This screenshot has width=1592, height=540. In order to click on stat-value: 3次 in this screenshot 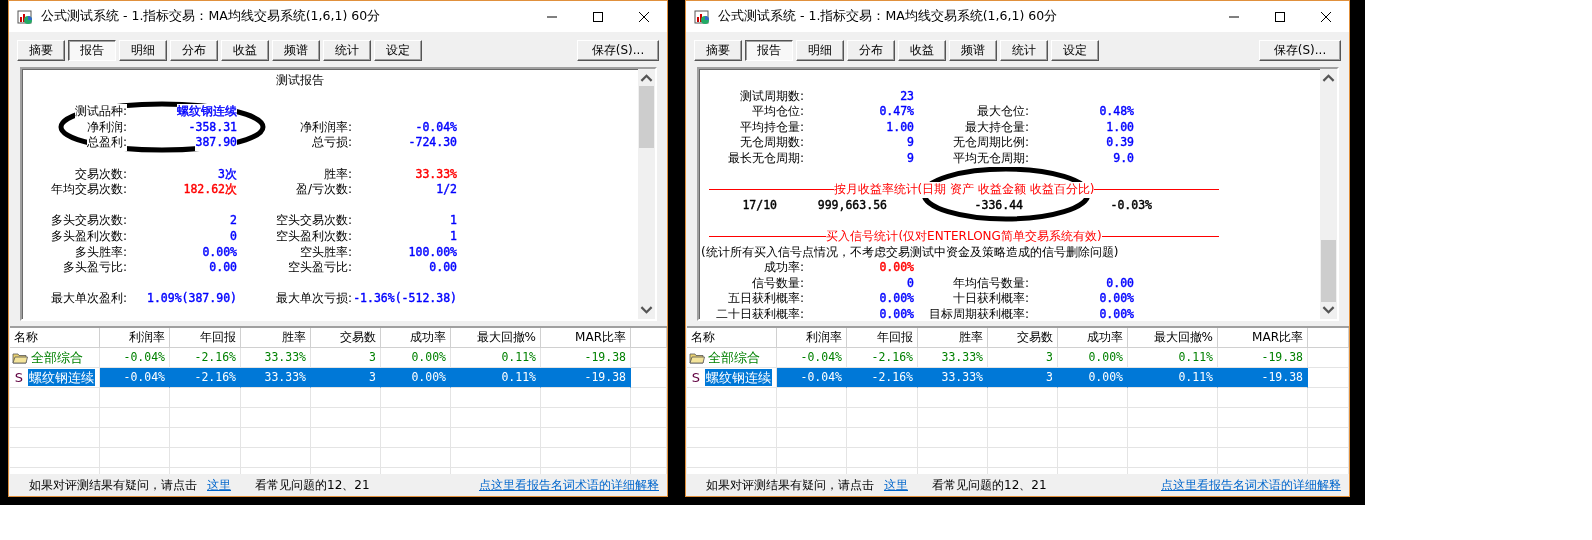, I will do `click(227, 174)`.